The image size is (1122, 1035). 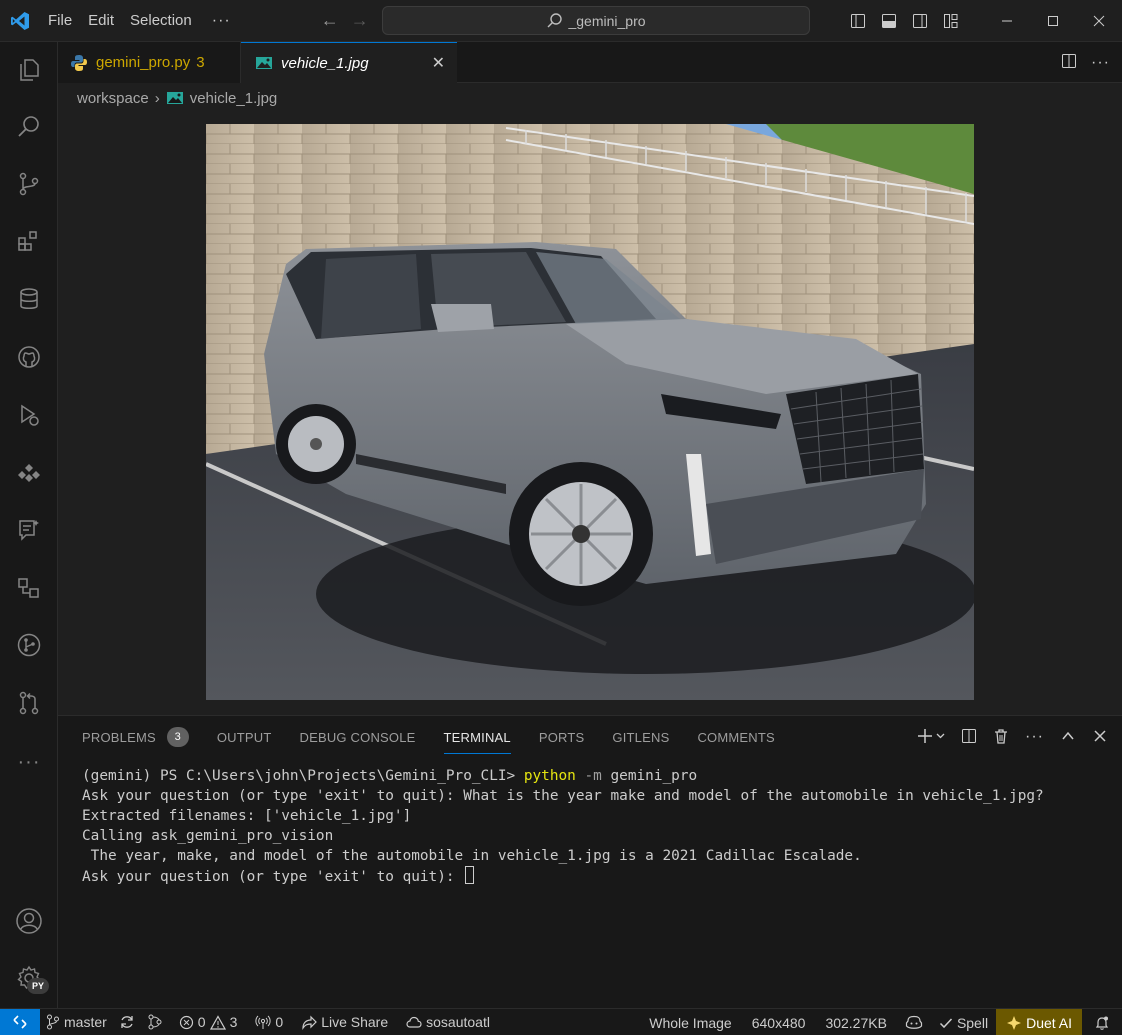 I want to click on problems-count-badge: 3, so click(x=177, y=737).